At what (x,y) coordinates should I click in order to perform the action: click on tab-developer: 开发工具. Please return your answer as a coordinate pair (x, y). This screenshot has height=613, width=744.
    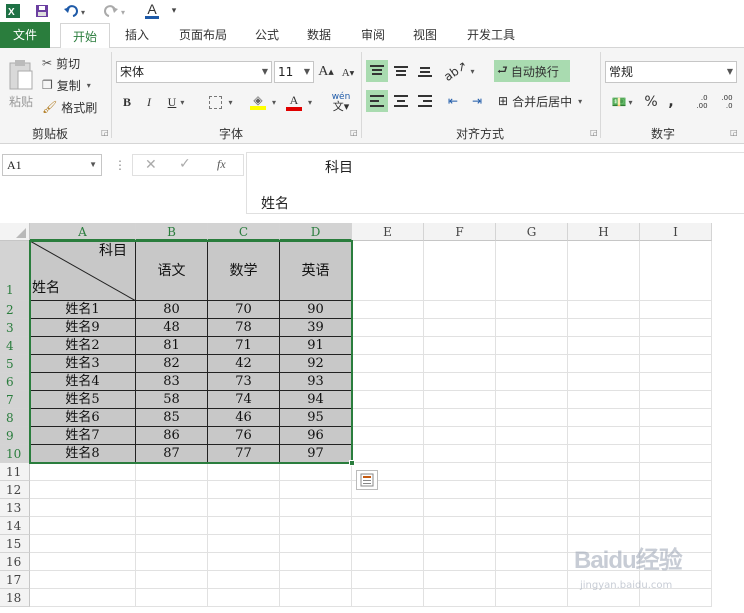
    Looking at the image, I should click on (491, 35).